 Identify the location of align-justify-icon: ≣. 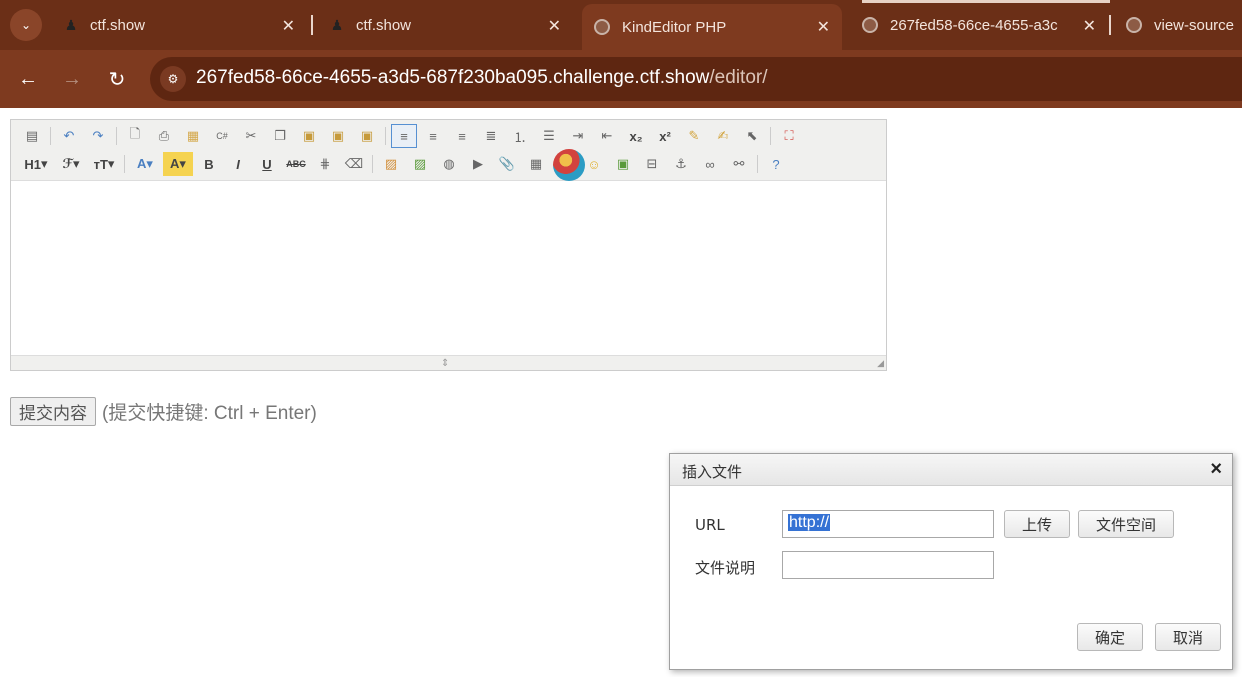
(491, 136).